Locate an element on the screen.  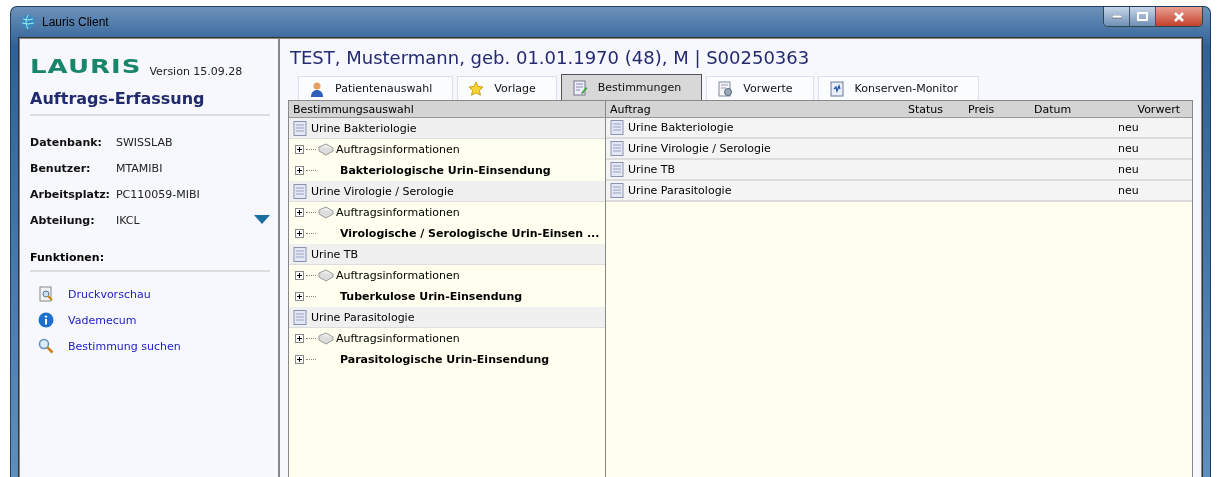
column-header: Status is located at coordinates (926, 109).